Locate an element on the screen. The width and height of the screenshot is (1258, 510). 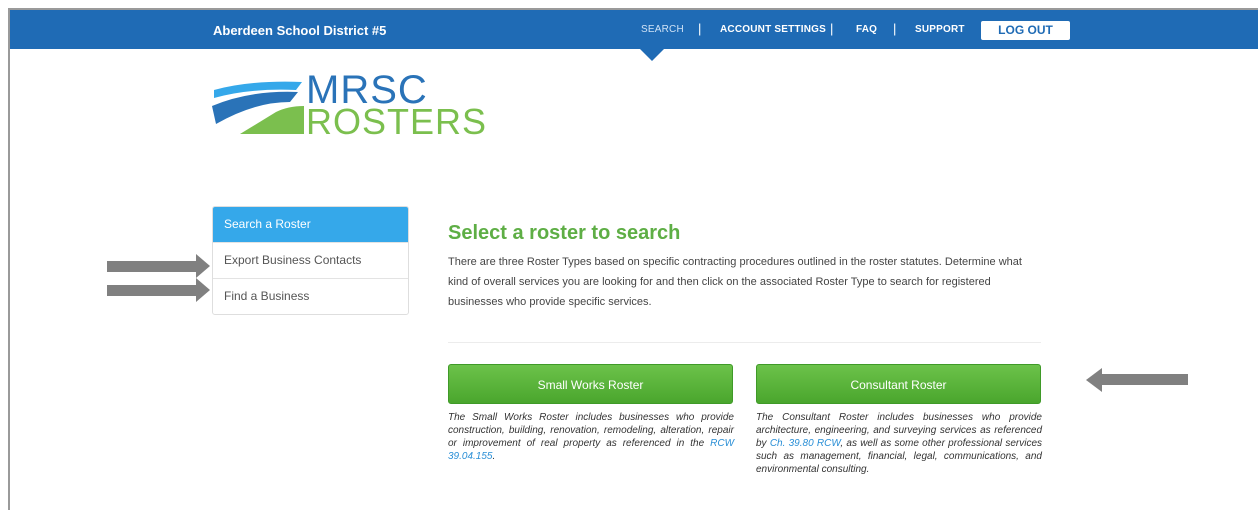
ch-39-80-rcw-link: Ch. 39.80 RCW is located at coordinates (805, 443).